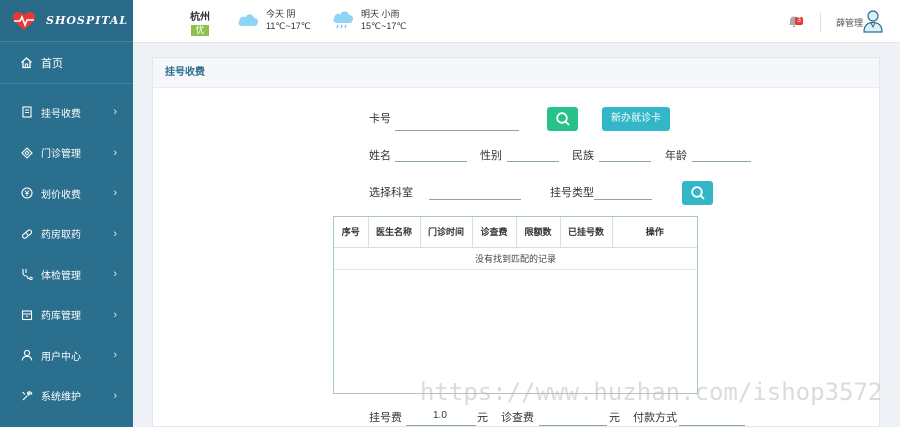 This screenshot has width=900, height=427. What do you see at coordinates (52, 63) in the screenshot?
I see `sidebar-item-label: 首页` at bounding box center [52, 63].